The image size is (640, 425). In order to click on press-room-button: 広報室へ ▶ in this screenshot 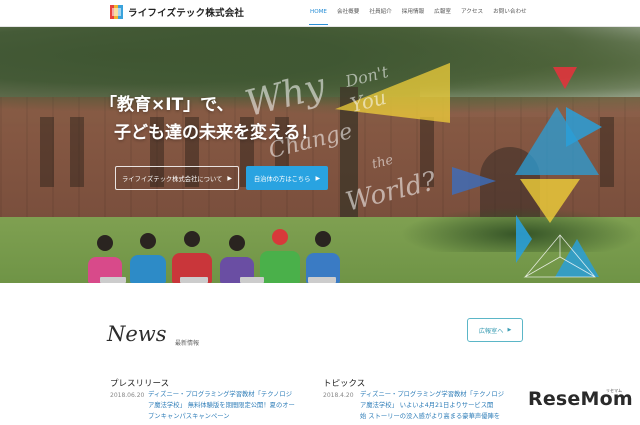, I will do `click(495, 330)`.